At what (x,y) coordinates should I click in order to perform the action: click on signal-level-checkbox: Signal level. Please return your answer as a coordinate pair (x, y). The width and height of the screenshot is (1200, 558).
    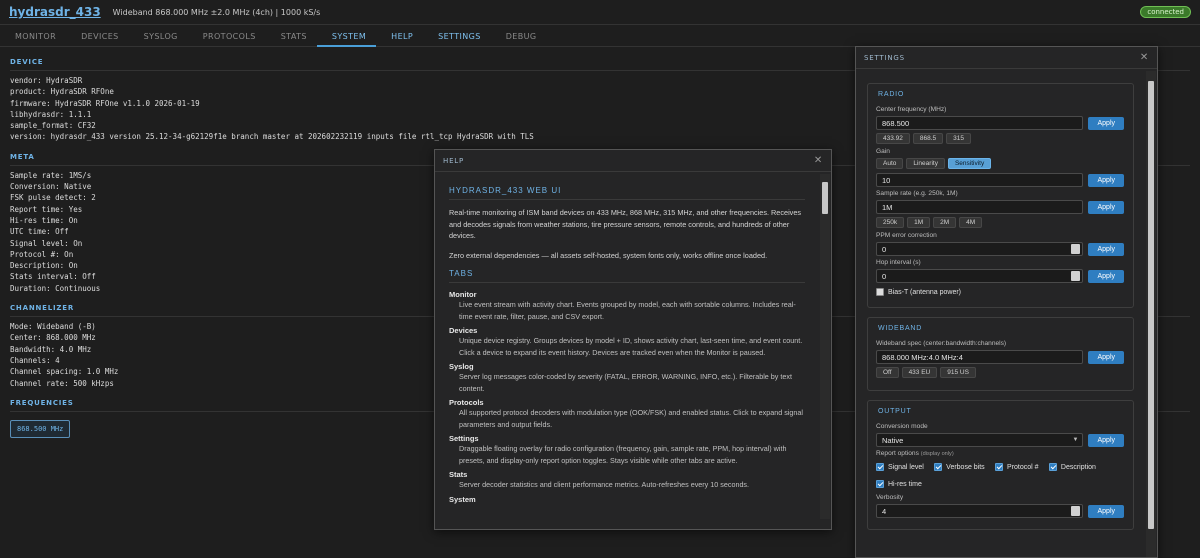
    Looking at the image, I should click on (900, 467).